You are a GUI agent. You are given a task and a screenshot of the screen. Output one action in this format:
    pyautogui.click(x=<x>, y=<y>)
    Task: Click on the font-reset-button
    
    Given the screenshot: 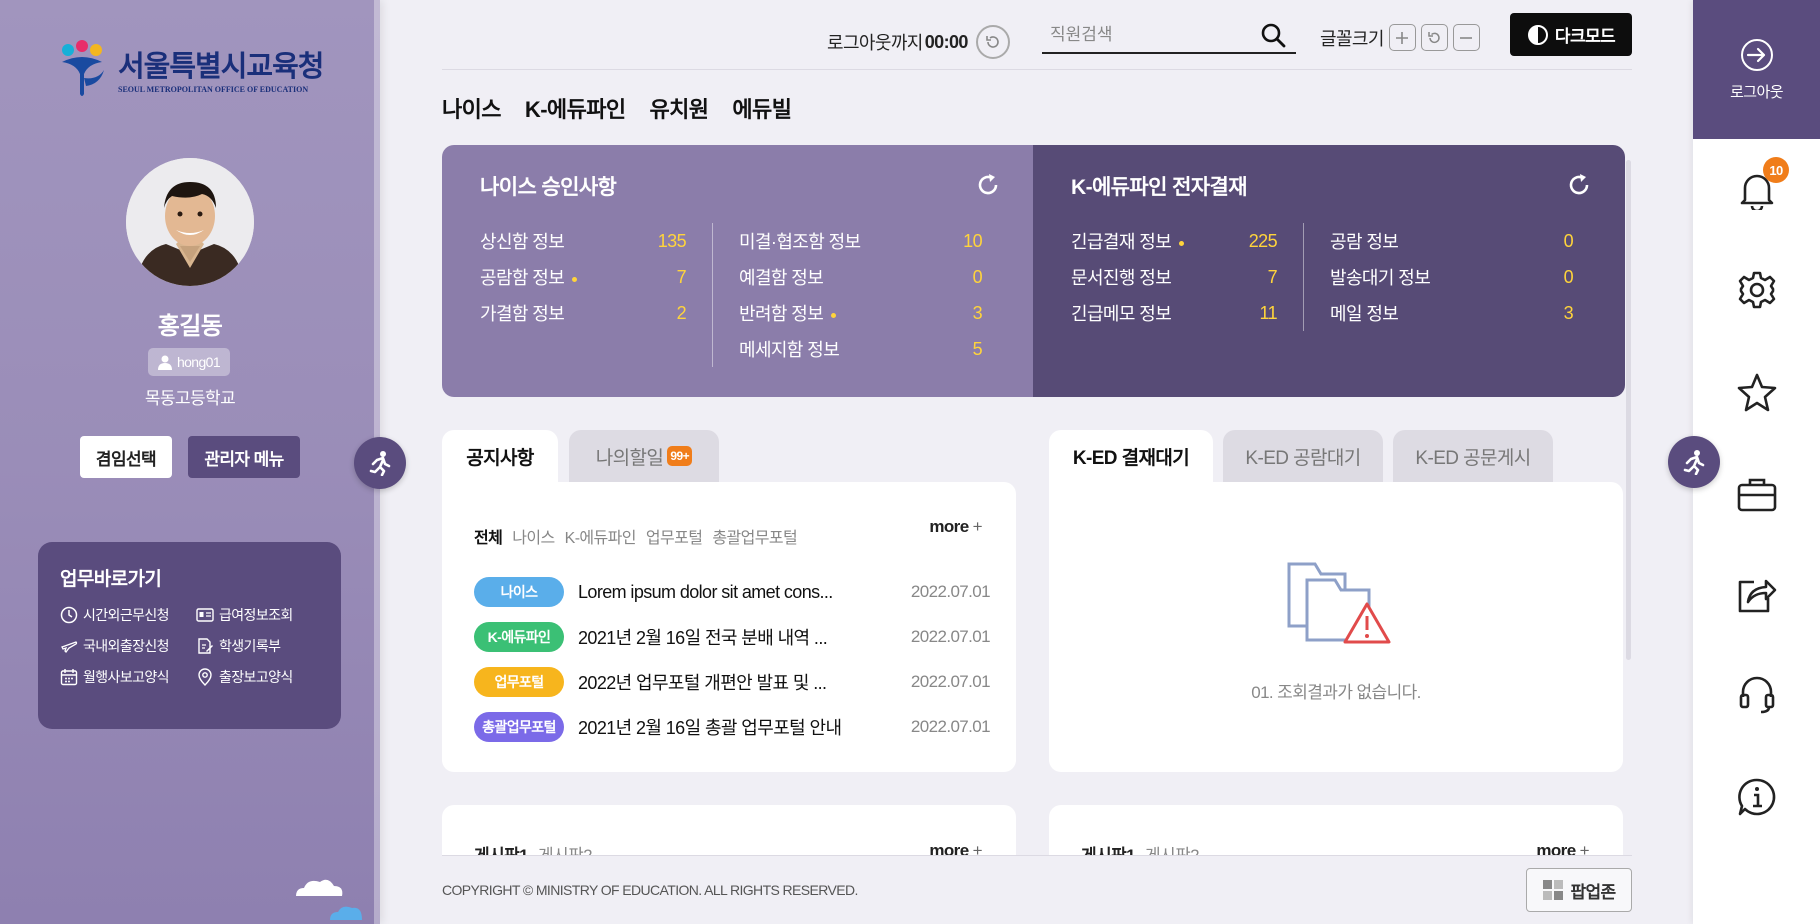 What is the action you would take?
    pyautogui.click(x=1434, y=37)
    